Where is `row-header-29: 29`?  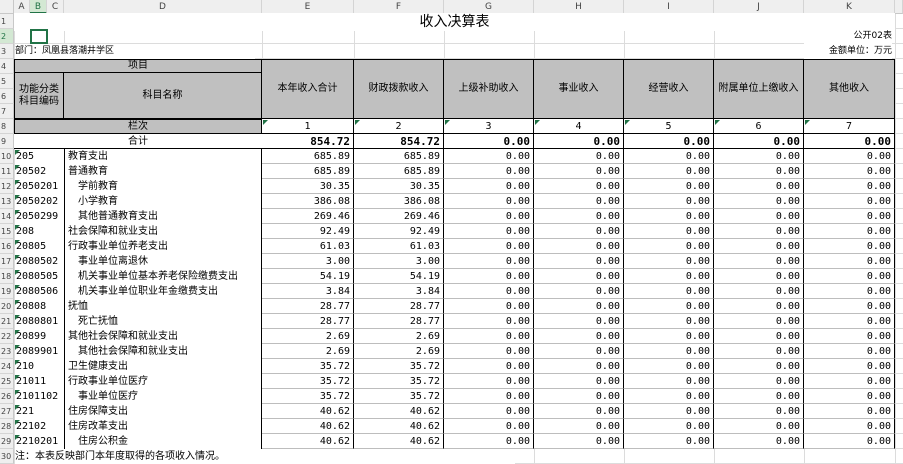
row-header-29: 29 is located at coordinates (7, 441).